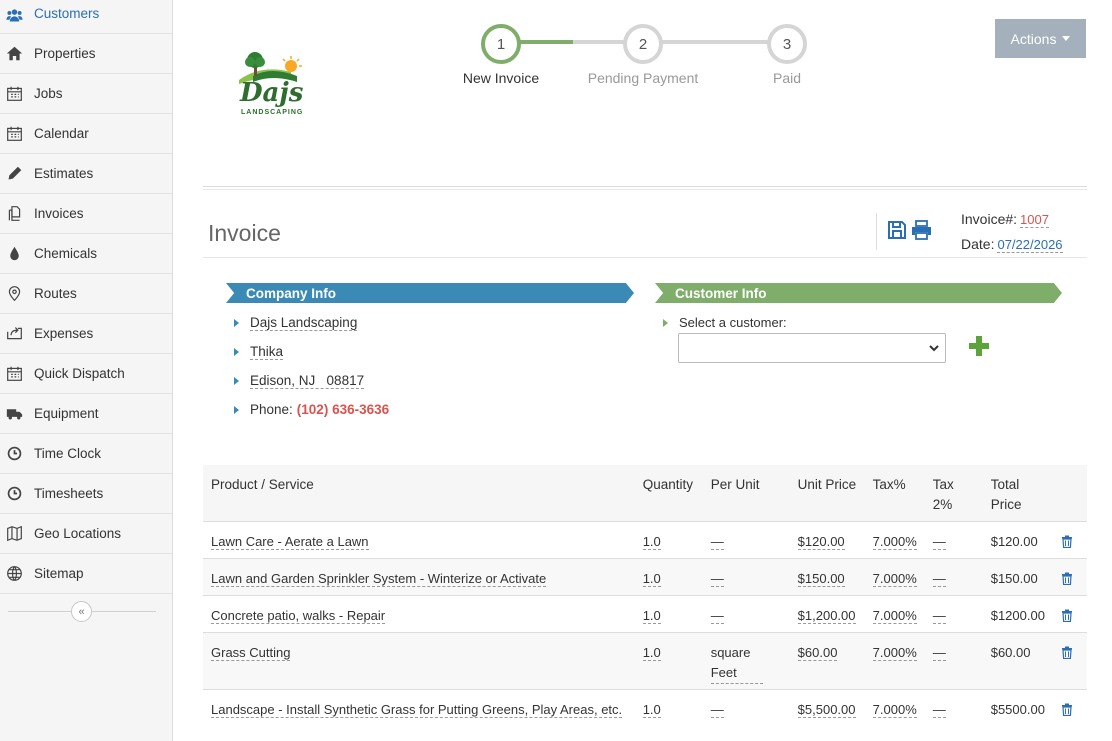 Image resolution: width=1112 pixels, height=741 pixels. What do you see at coordinates (501, 44) in the screenshot?
I see `step-number: 1` at bounding box center [501, 44].